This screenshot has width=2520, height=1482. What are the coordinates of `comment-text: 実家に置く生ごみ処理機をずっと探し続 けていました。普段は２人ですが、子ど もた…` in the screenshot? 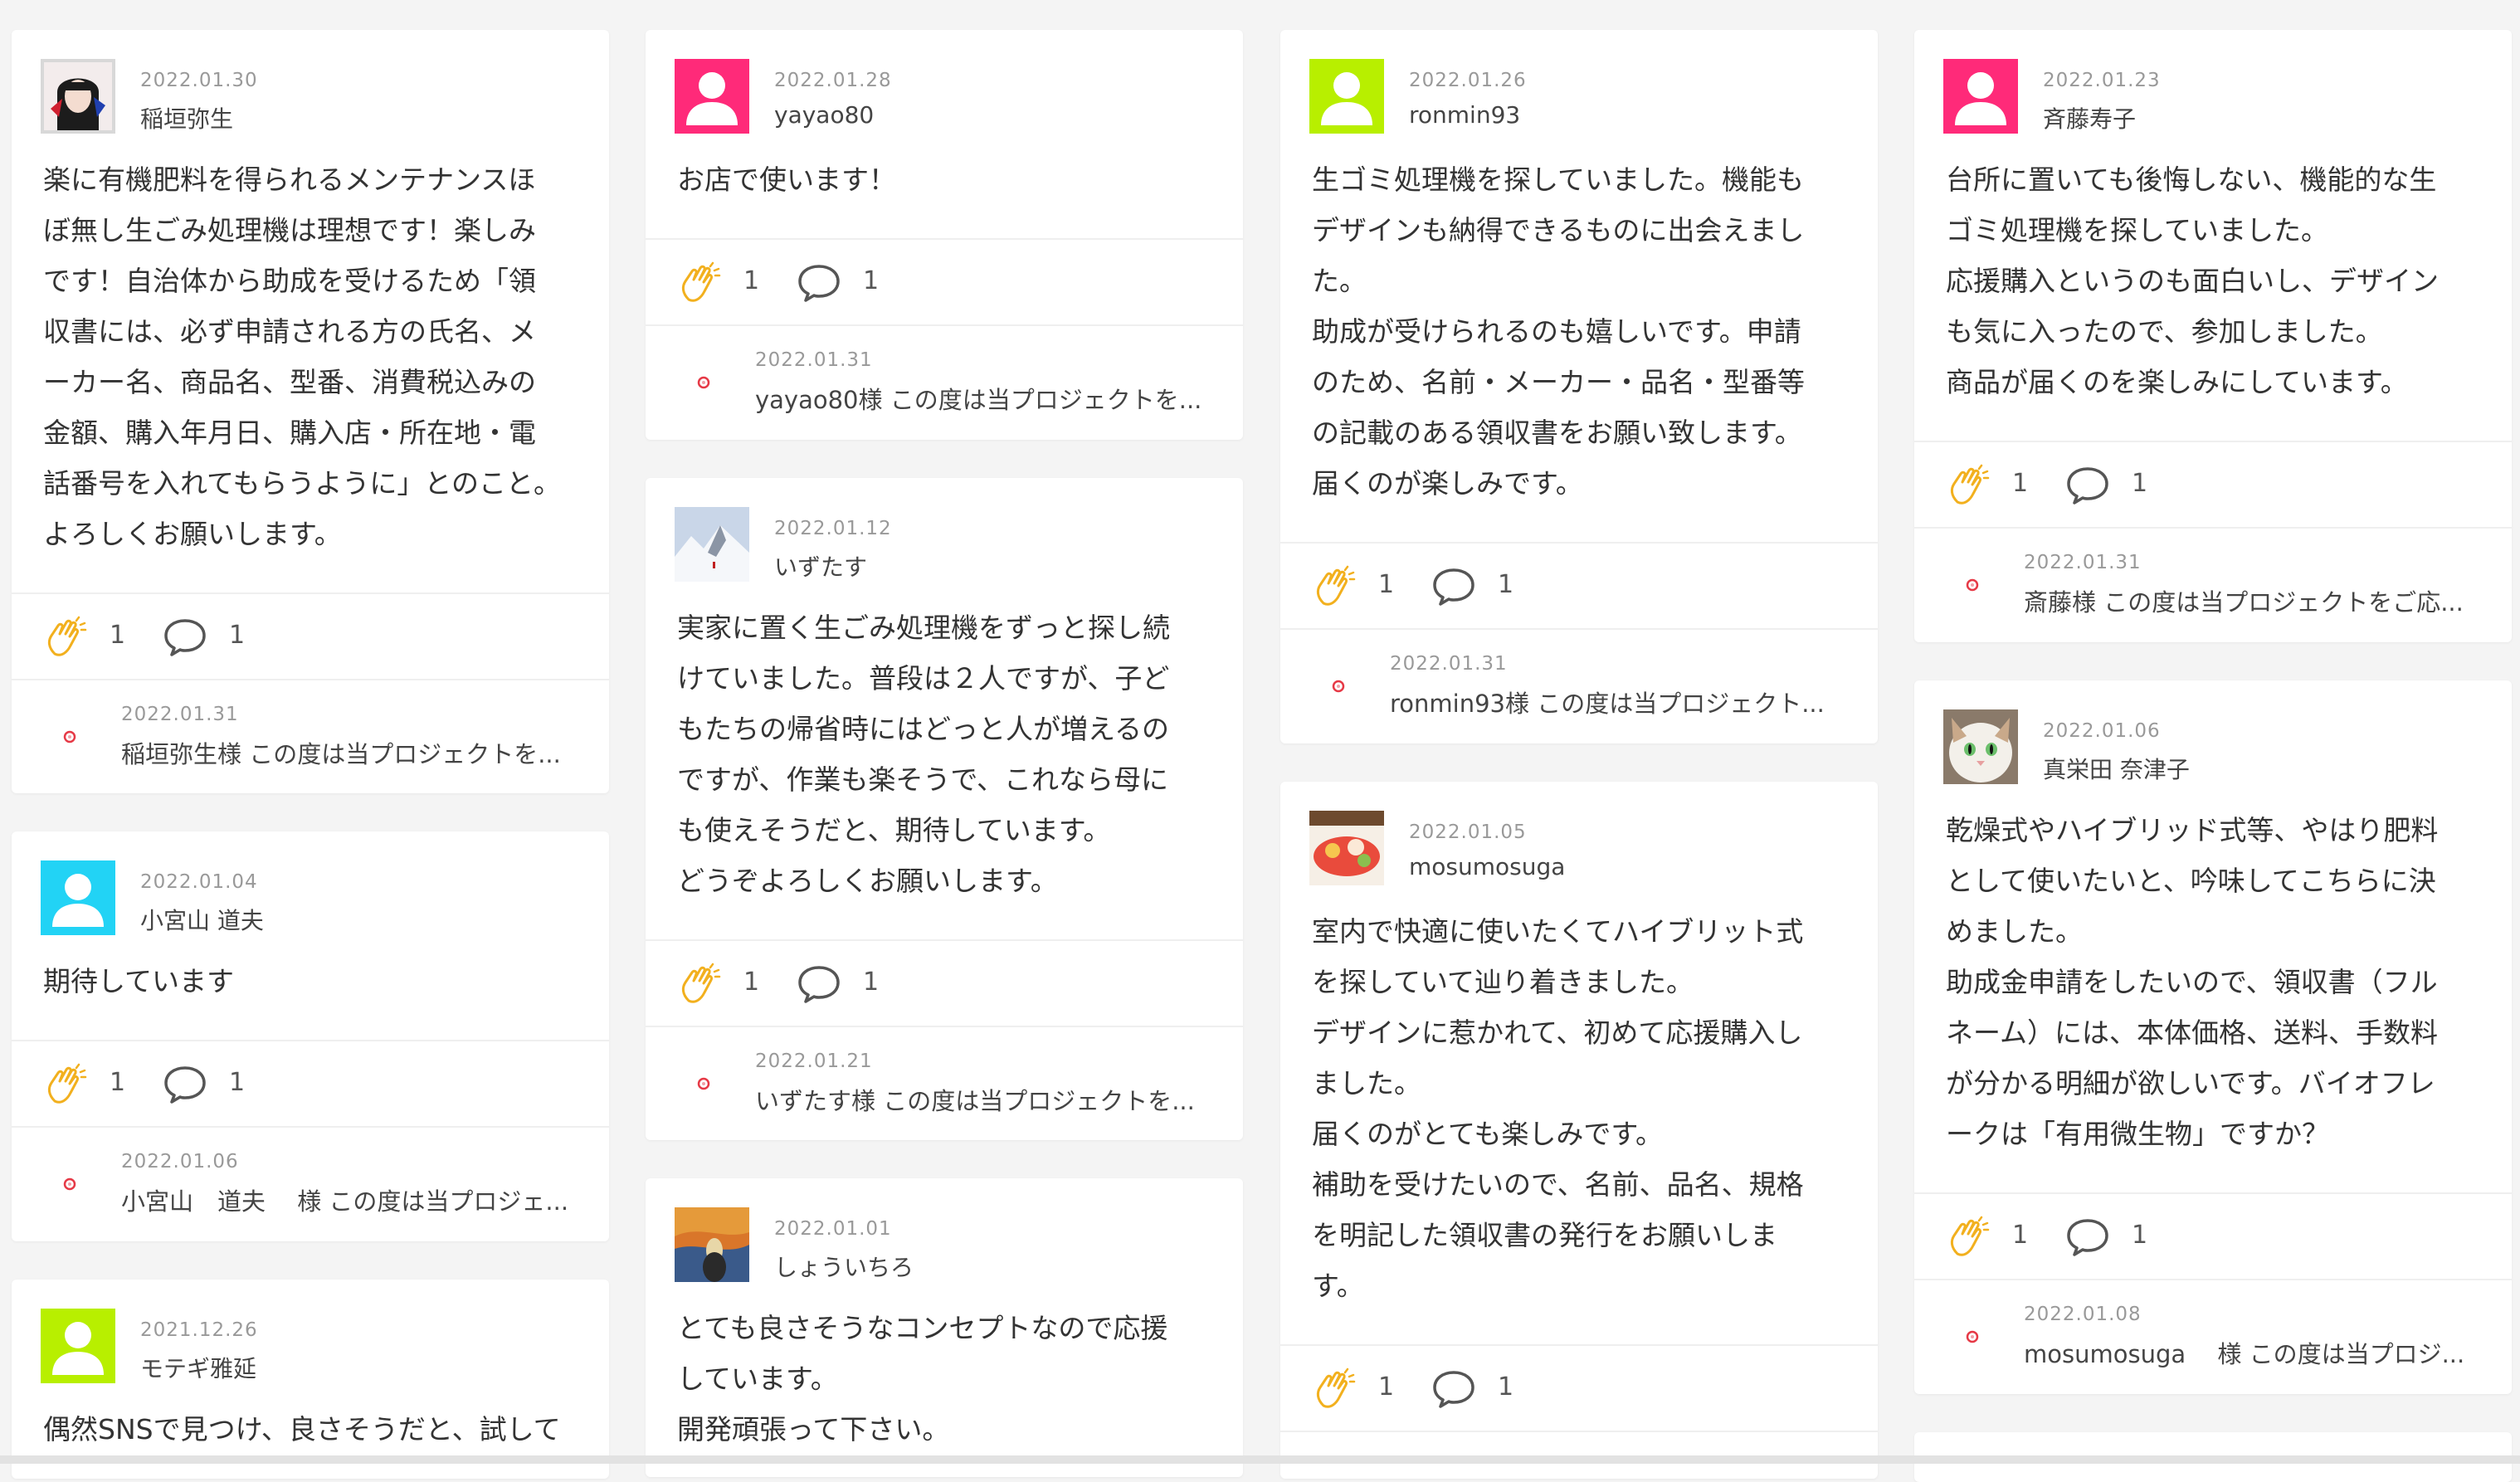 It's located at (923, 754).